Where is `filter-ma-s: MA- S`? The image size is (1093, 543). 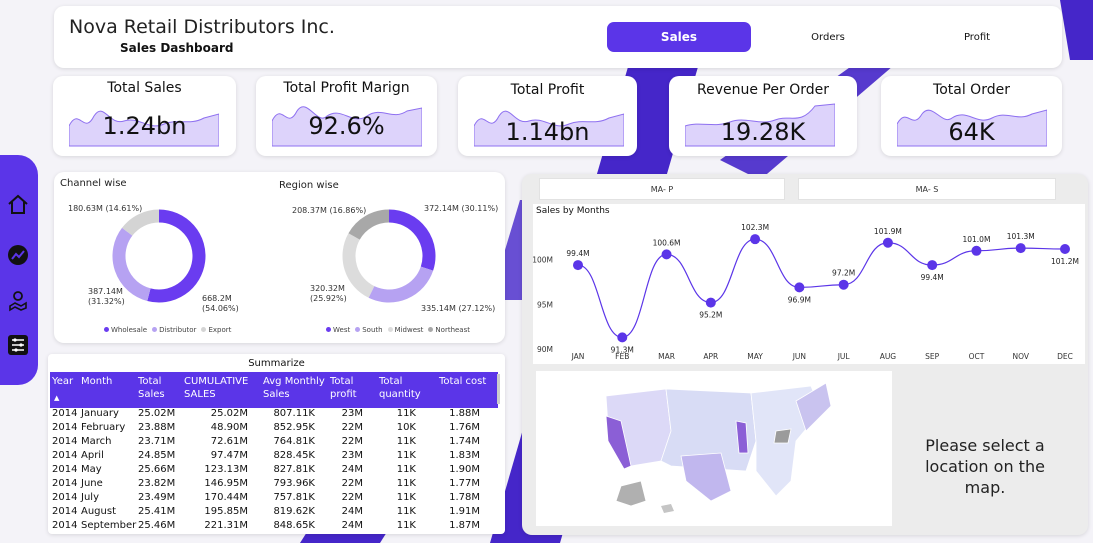
filter-ma-s: MA- S is located at coordinates (927, 189).